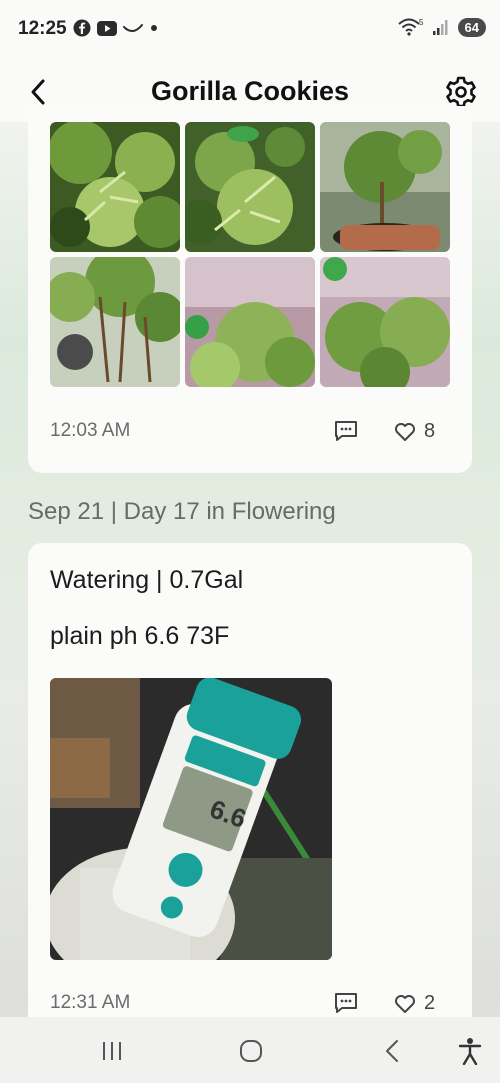  Describe the element at coordinates (154, 28) in the screenshot. I see `dot-icon` at that location.